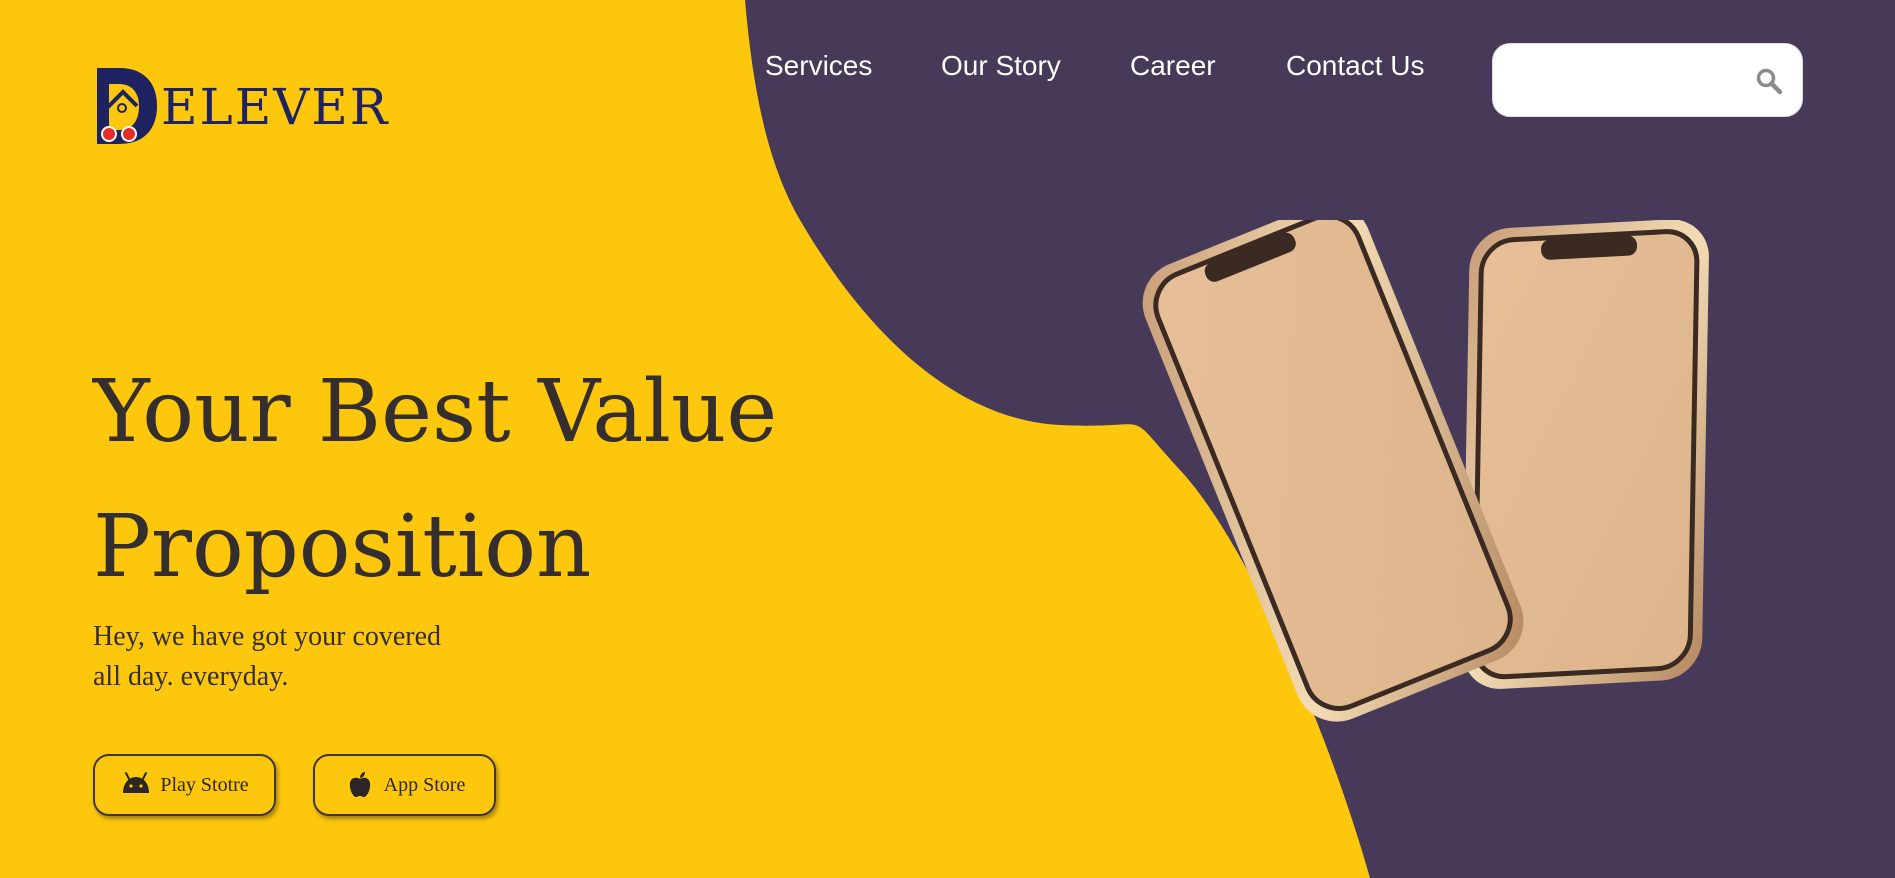  Describe the element at coordinates (204, 784) in the screenshot. I see `play-store-label: Play Stotre` at that location.